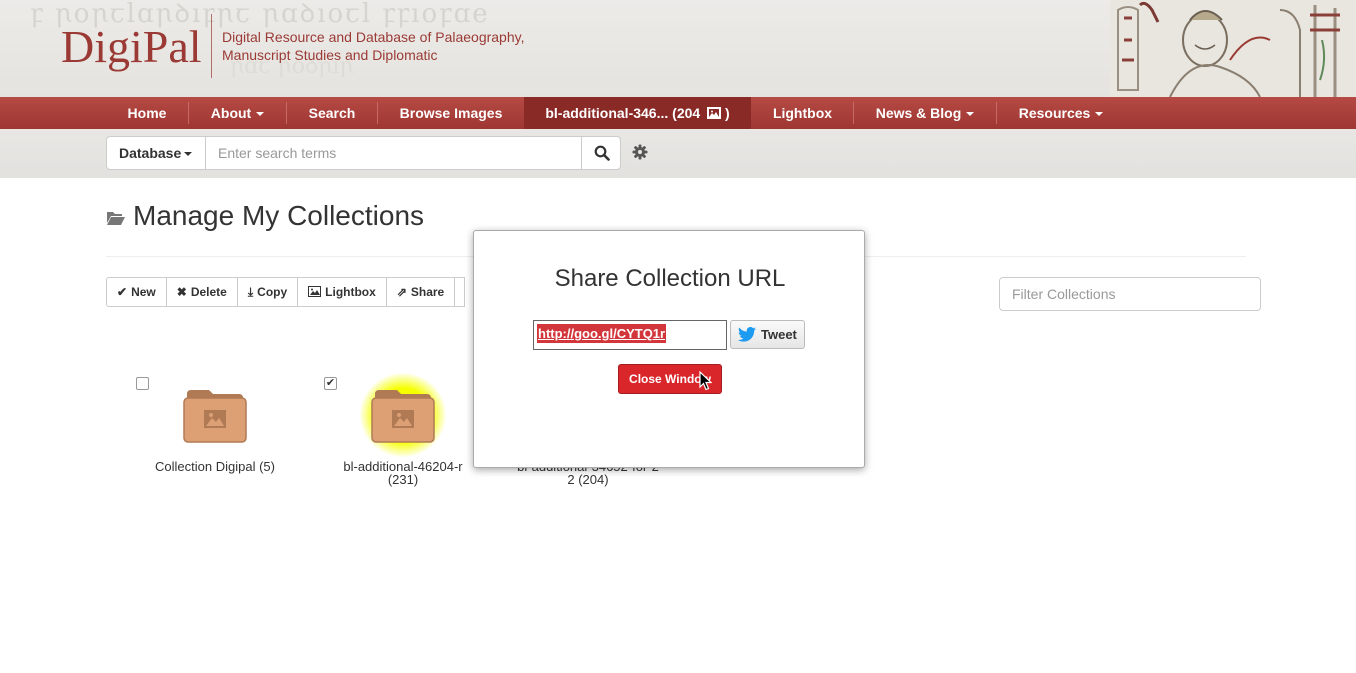 The height and width of the screenshot is (673, 1356). Describe the element at coordinates (1130, 294) in the screenshot. I see `filter-collections-input: Filter Collections` at that location.